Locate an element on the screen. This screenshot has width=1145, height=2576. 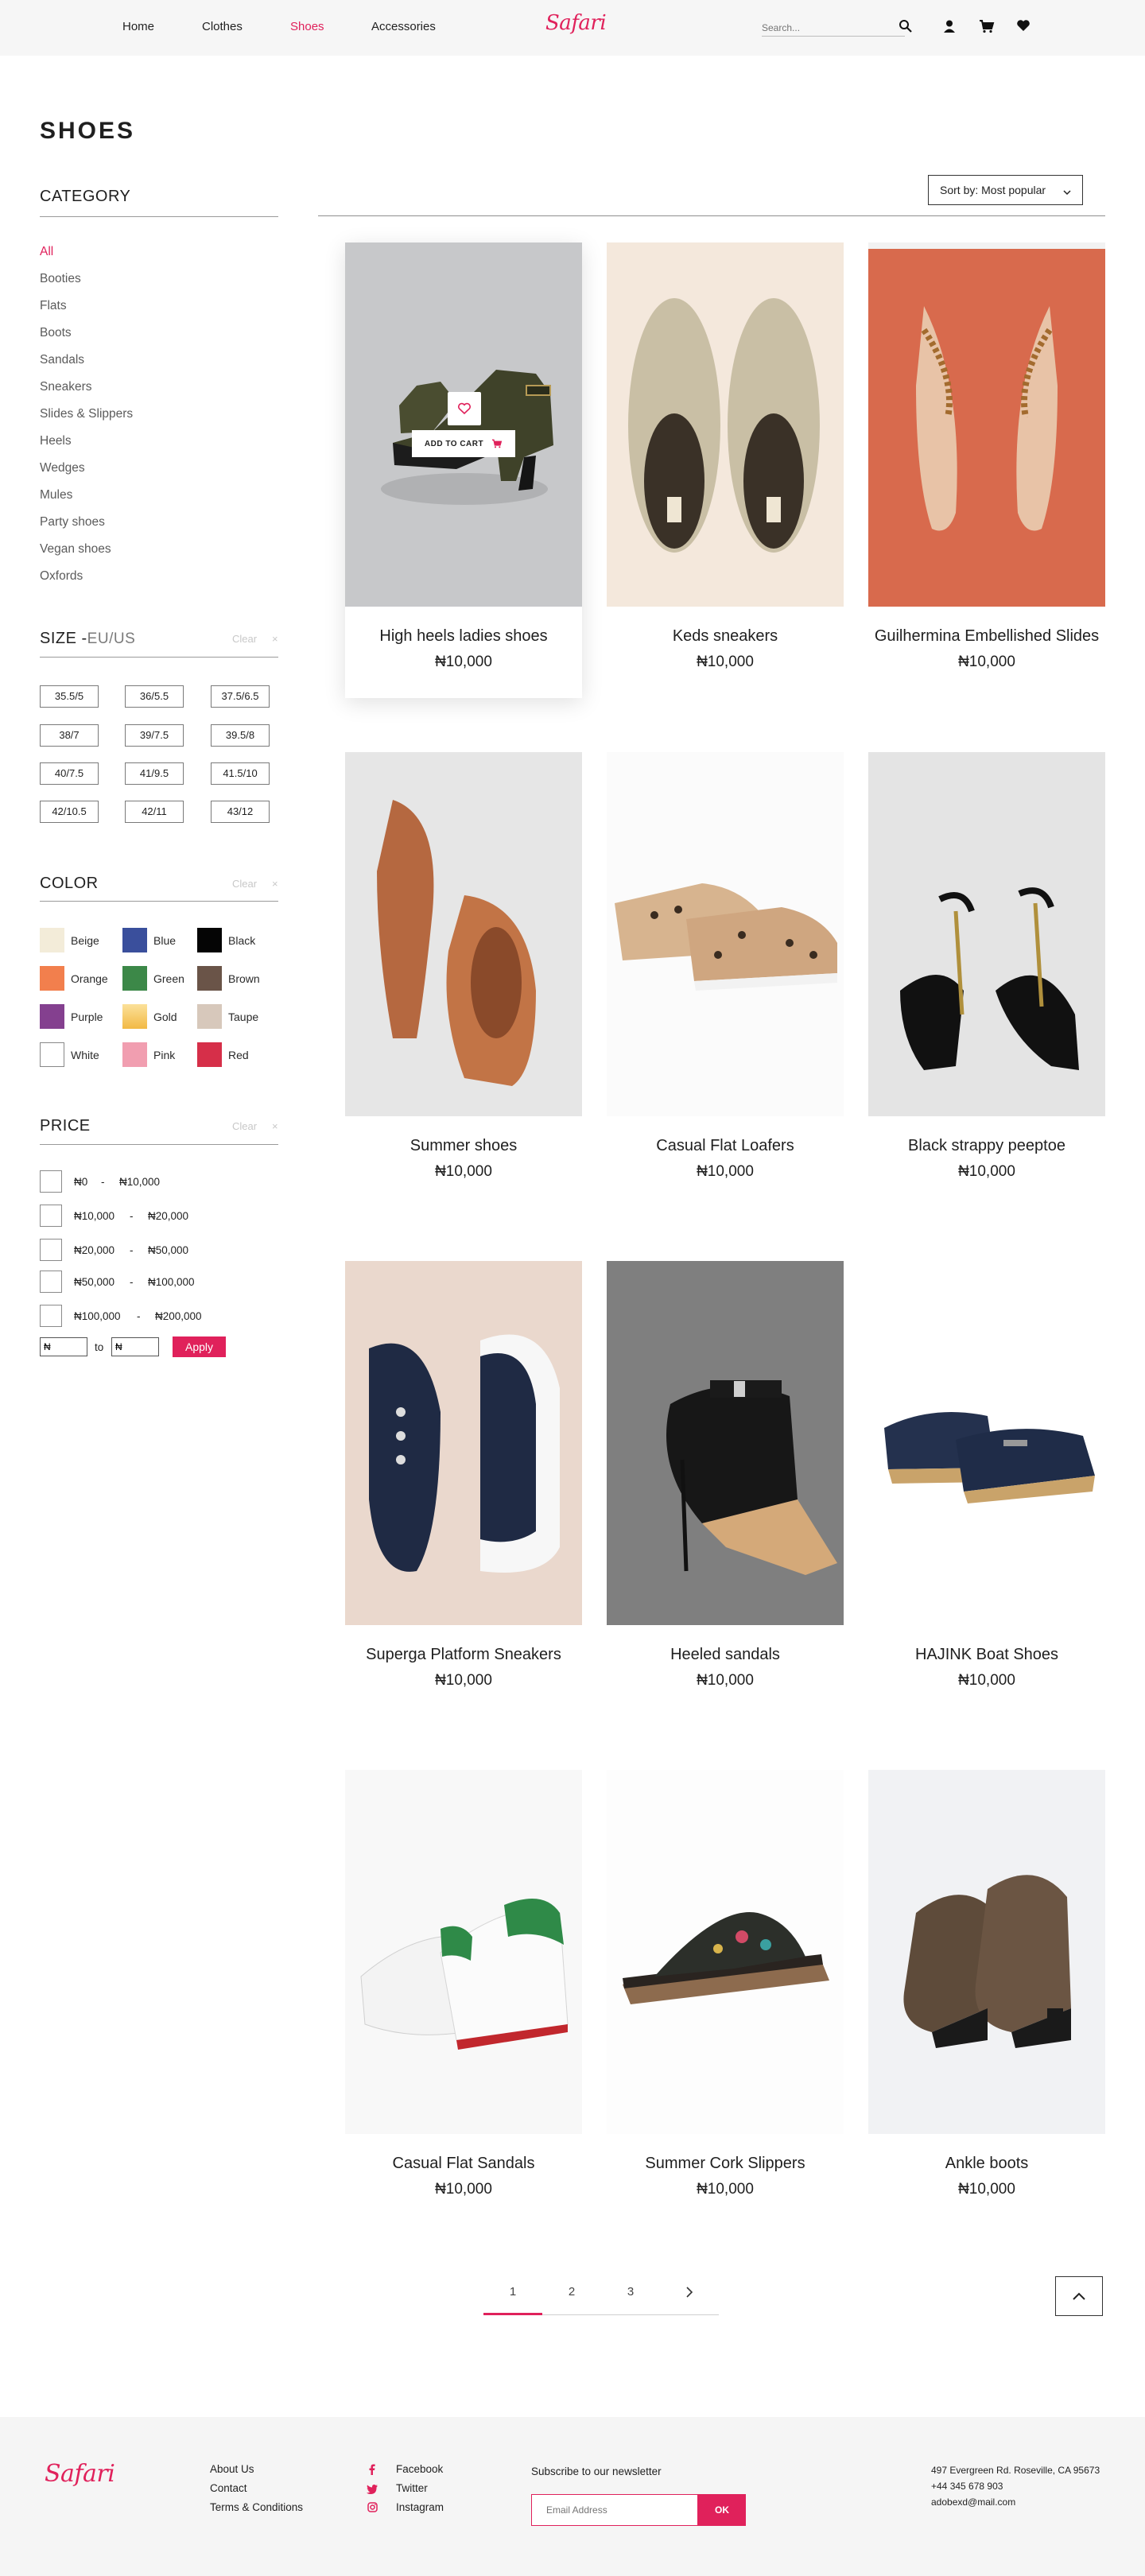
nav-link-clothes: Clothes is located at coordinates (222, 26).